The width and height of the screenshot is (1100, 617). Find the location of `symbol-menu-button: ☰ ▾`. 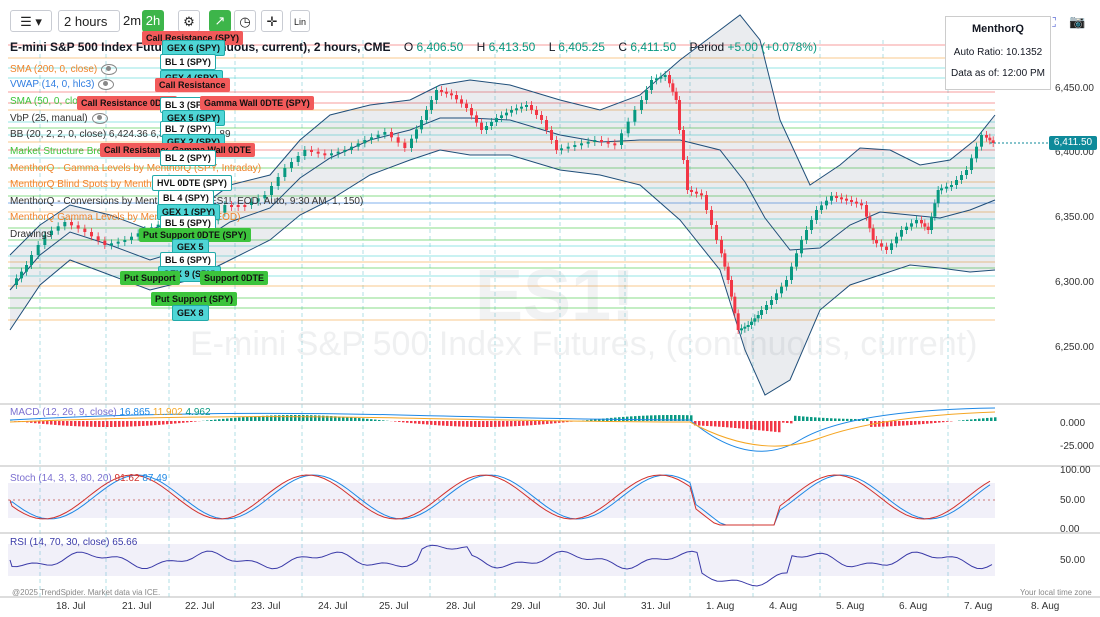

symbol-menu-button: ☰ ▾ is located at coordinates (31, 21).